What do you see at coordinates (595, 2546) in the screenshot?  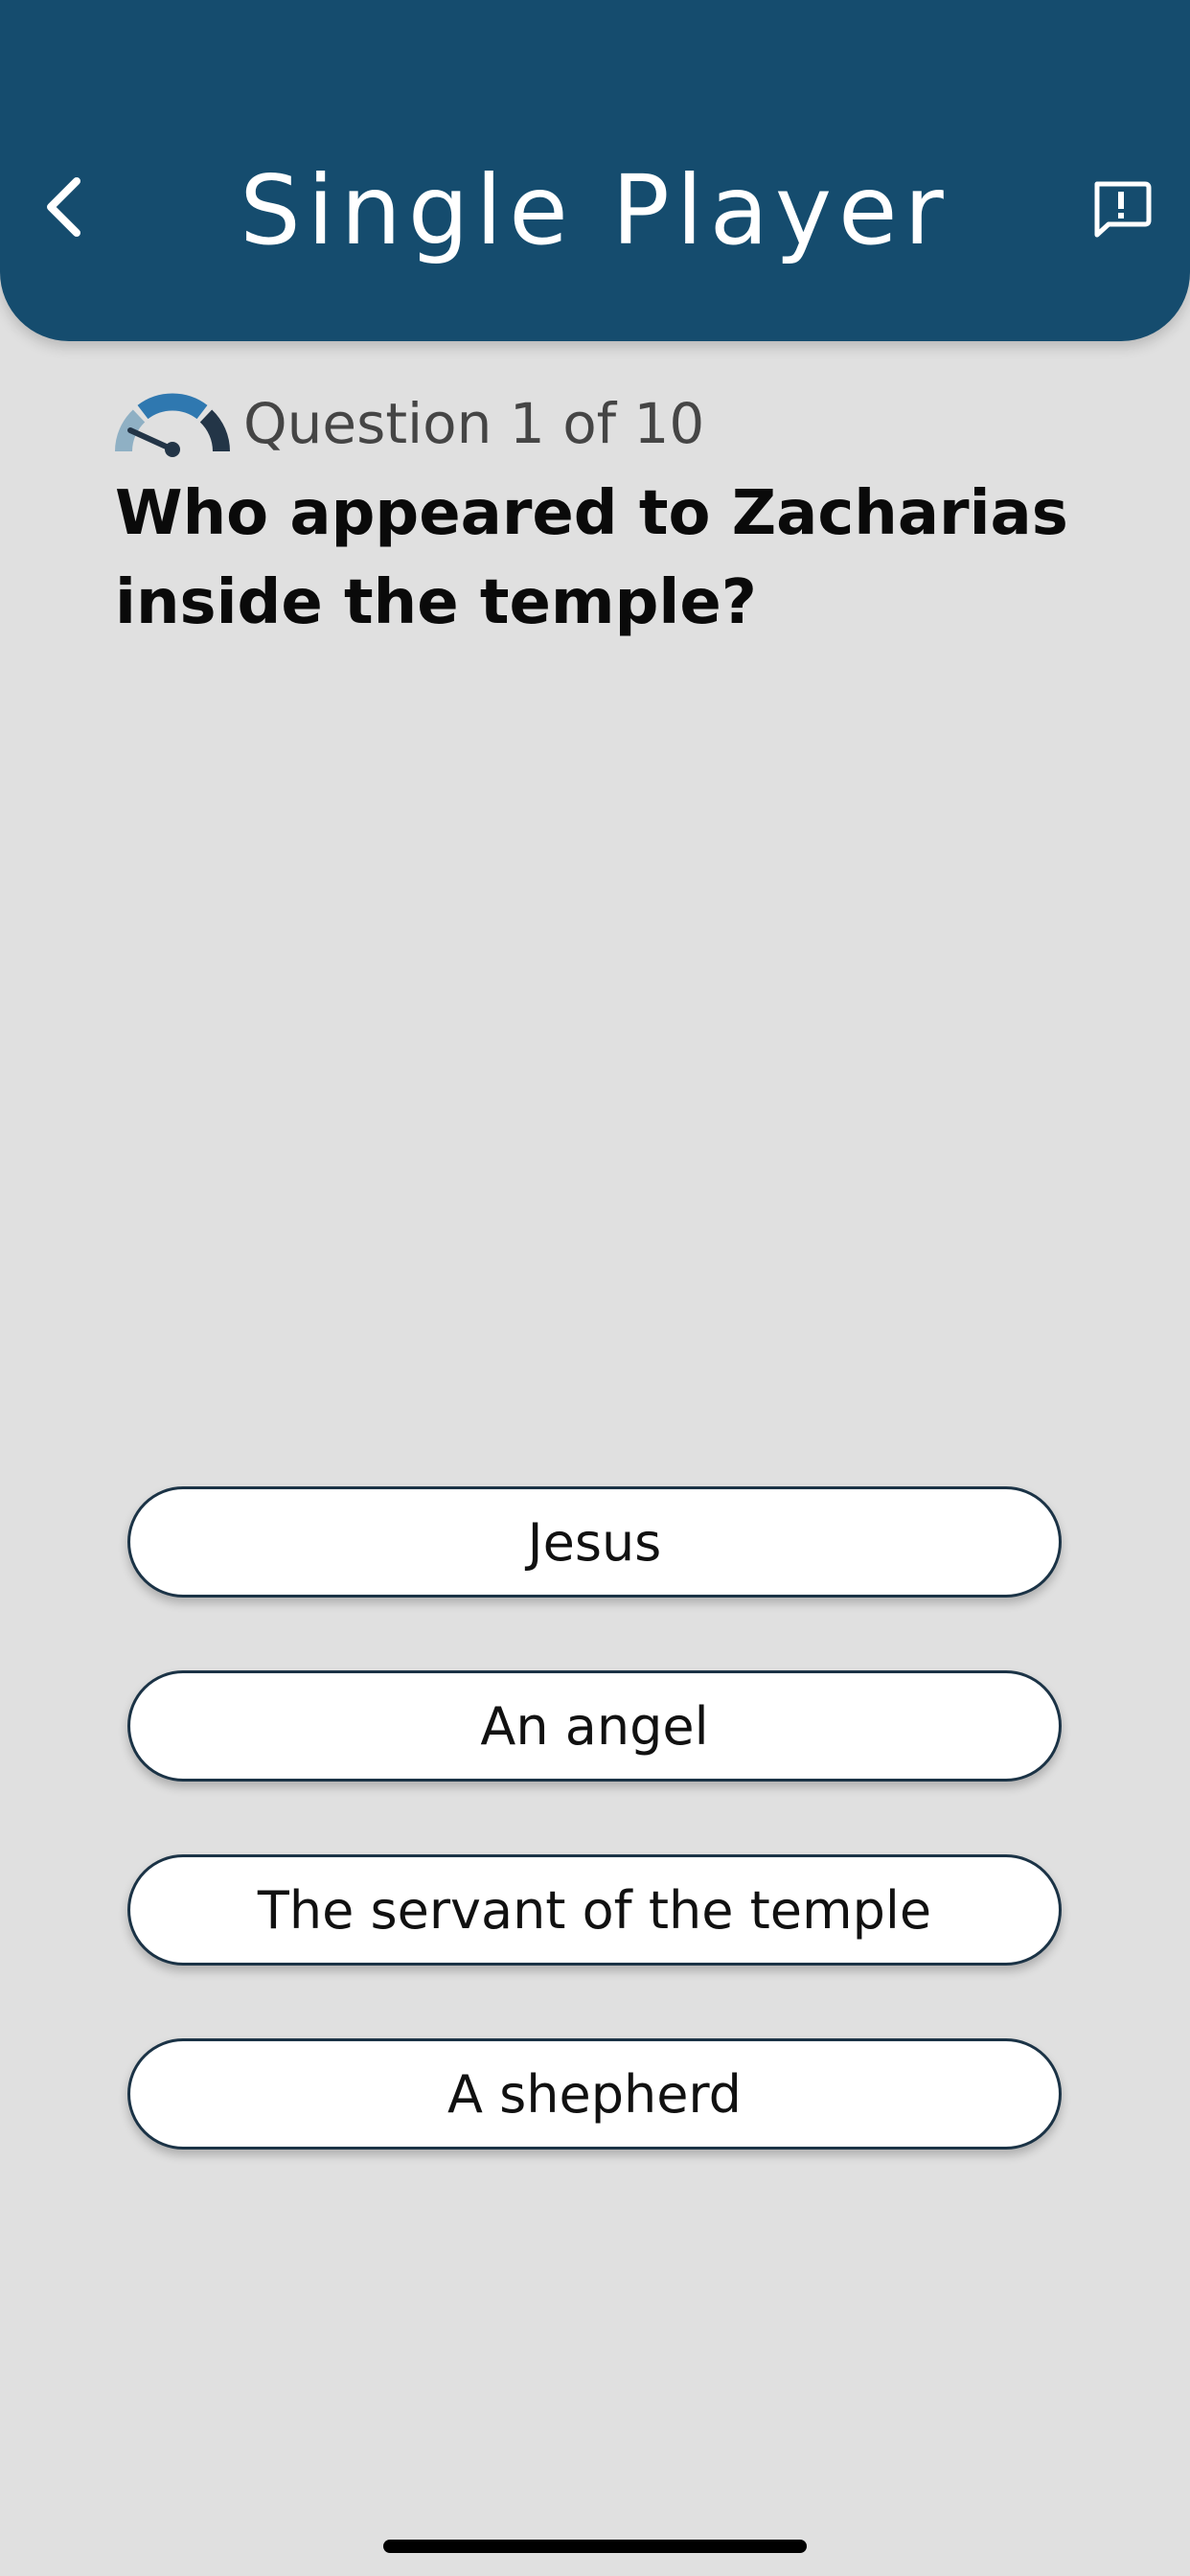 I see `home-indicator` at bounding box center [595, 2546].